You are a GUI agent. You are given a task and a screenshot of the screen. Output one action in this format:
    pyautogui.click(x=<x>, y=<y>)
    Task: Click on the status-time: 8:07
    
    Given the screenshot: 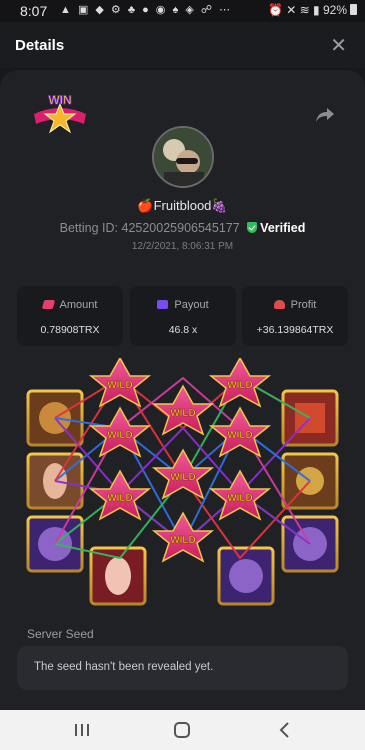 What is the action you would take?
    pyautogui.click(x=34, y=11)
    